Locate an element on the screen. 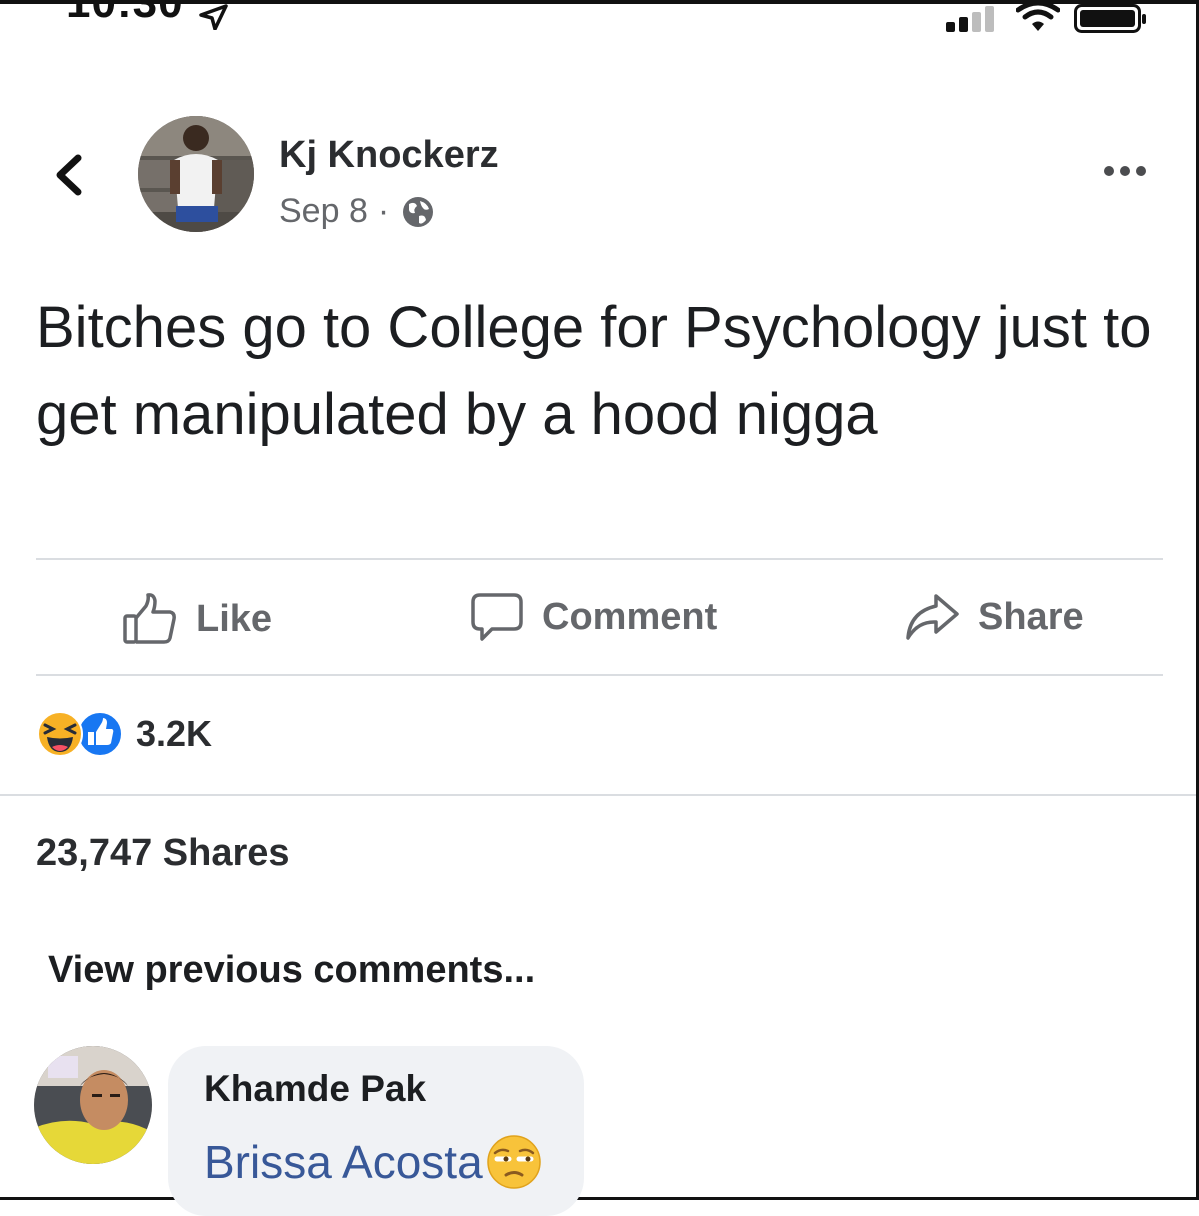 The height and width of the screenshot is (1216, 1199). actions-top-divider is located at coordinates (599, 559).